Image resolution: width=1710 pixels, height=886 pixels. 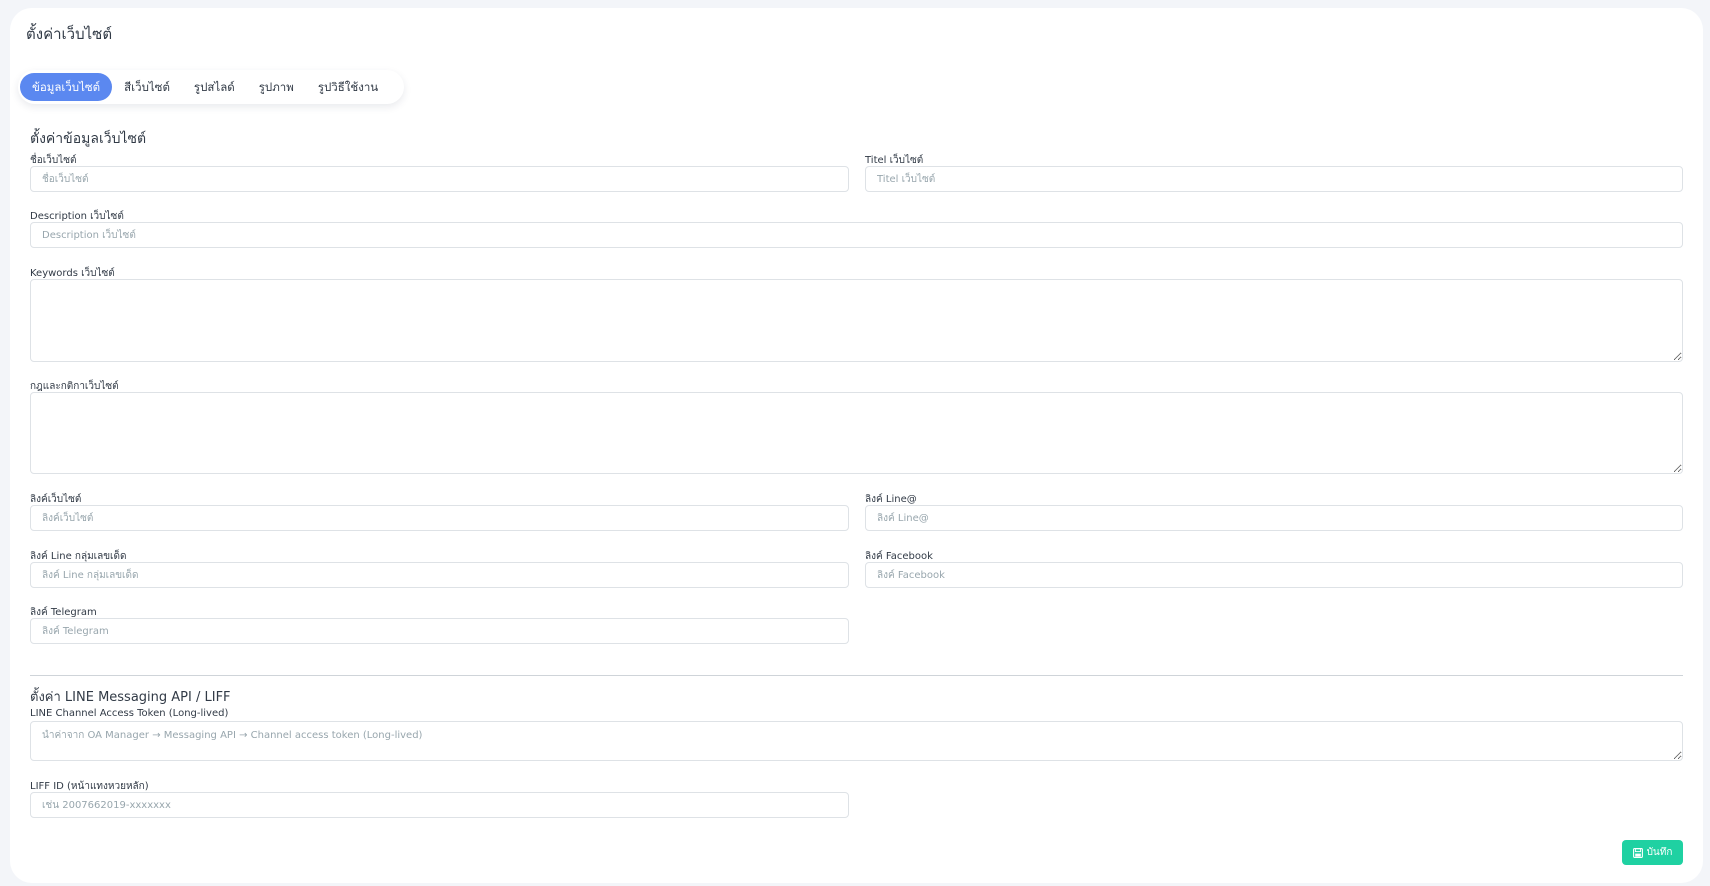 I want to click on page-title: ตั้งค่าเว็บไซต์, so click(x=69, y=34).